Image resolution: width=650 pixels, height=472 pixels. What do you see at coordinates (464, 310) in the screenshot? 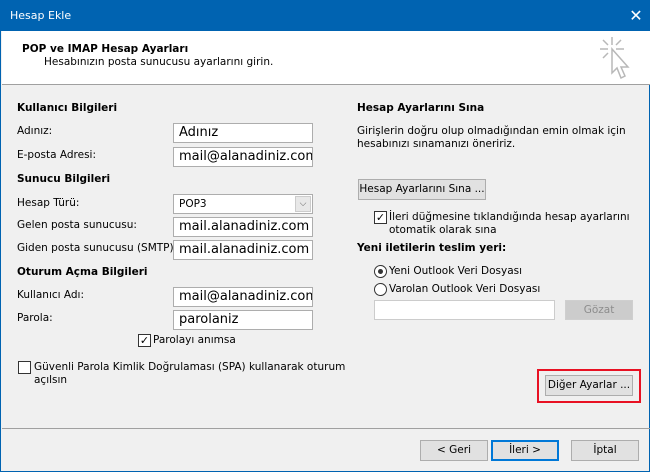
I see `existing-data-file-path` at bounding box center [464, 310].